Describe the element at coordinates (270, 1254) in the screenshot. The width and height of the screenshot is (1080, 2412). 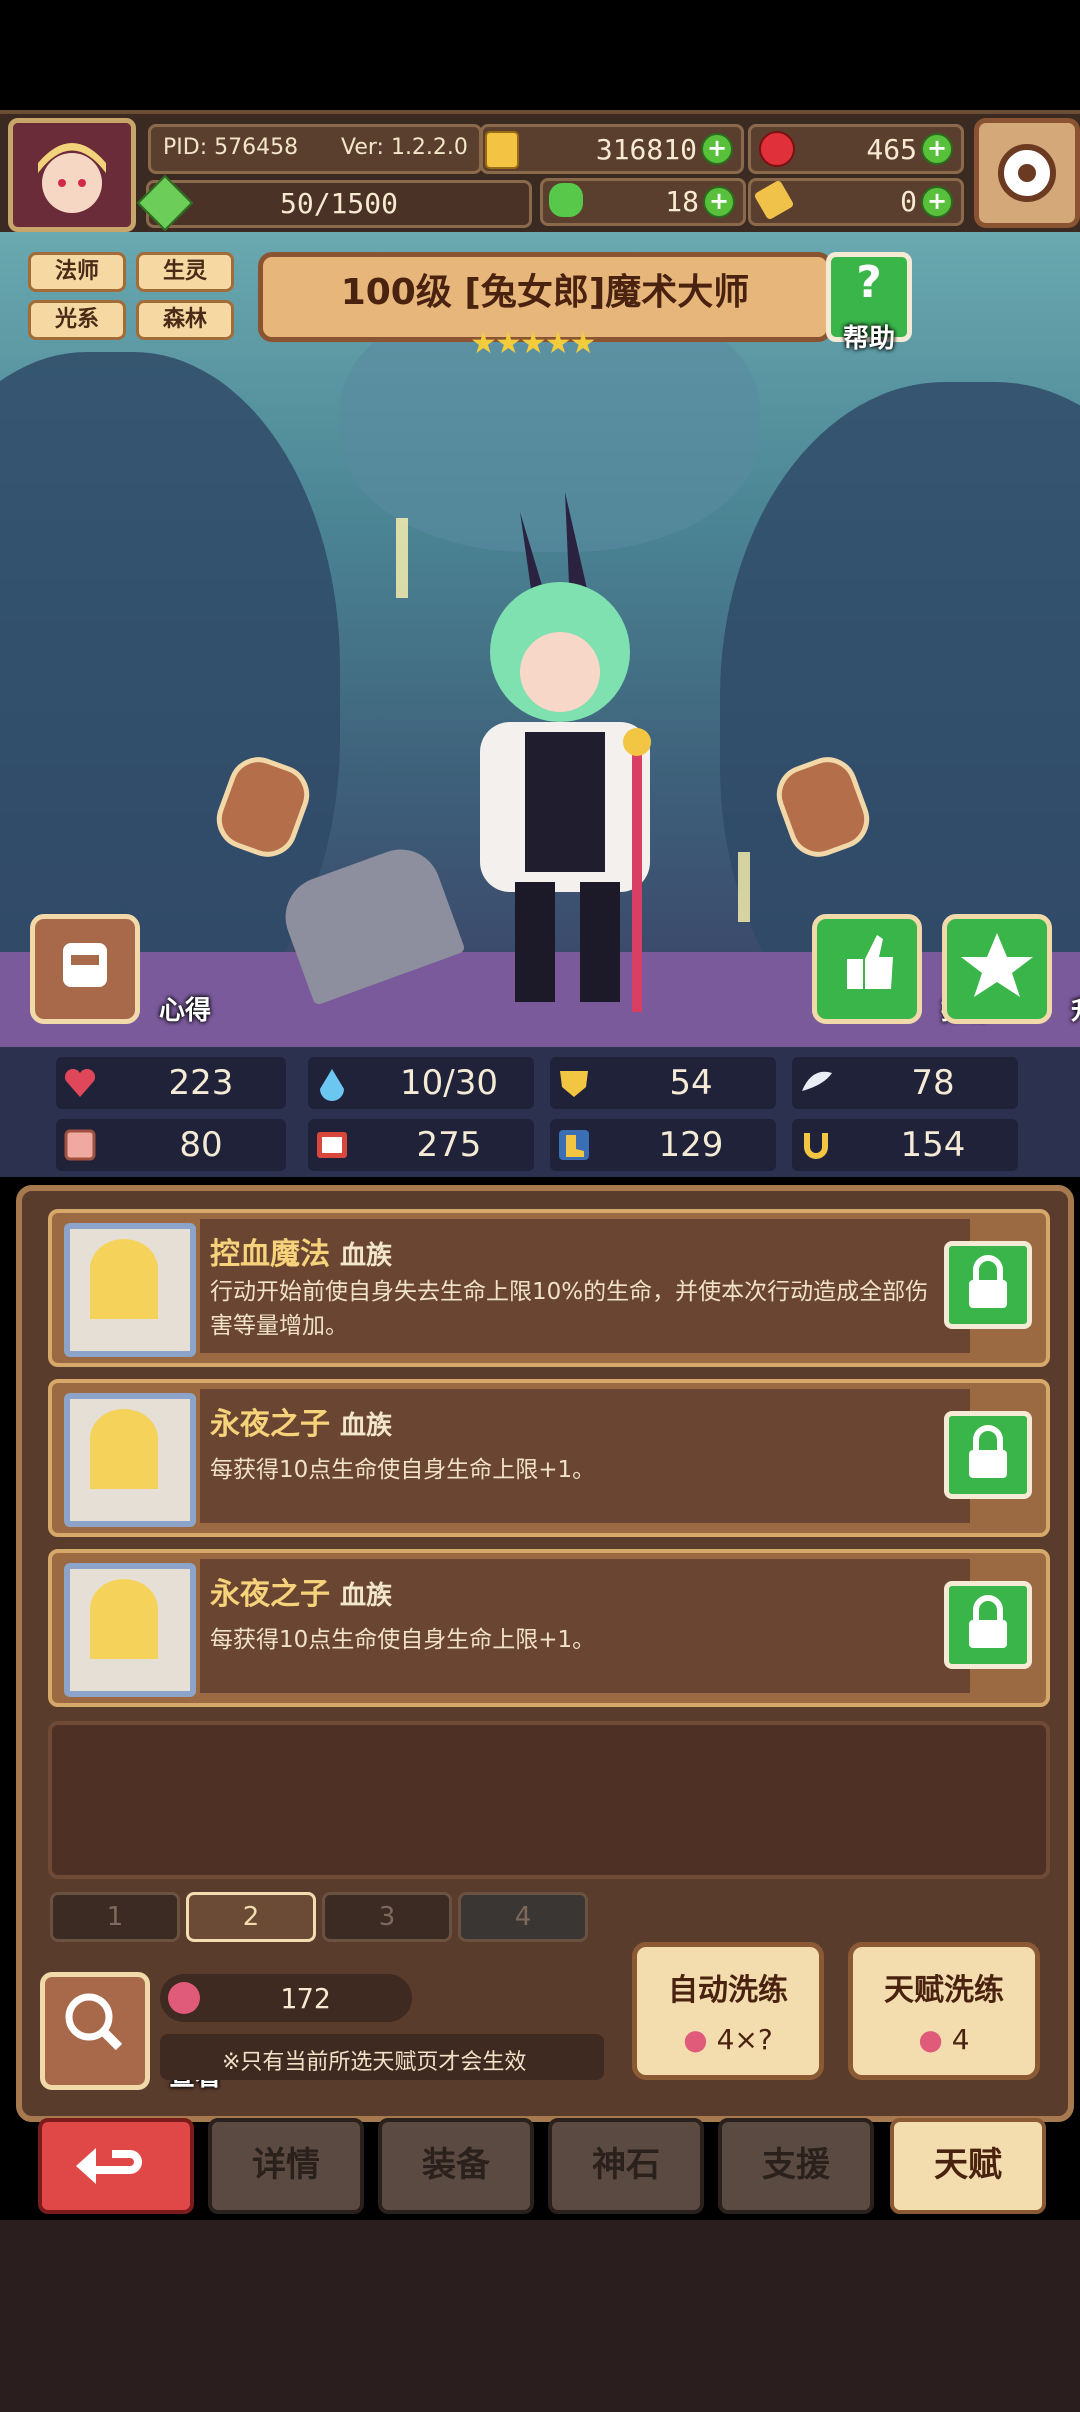
I see `talent-name-text: 控血魔法` at that location.